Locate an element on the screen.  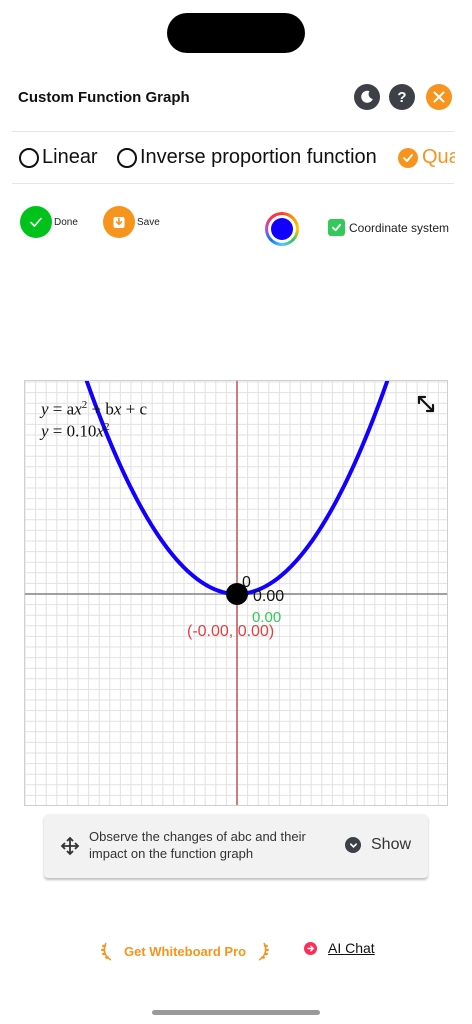
dark-mode-button is located at coordinates (367, 97).